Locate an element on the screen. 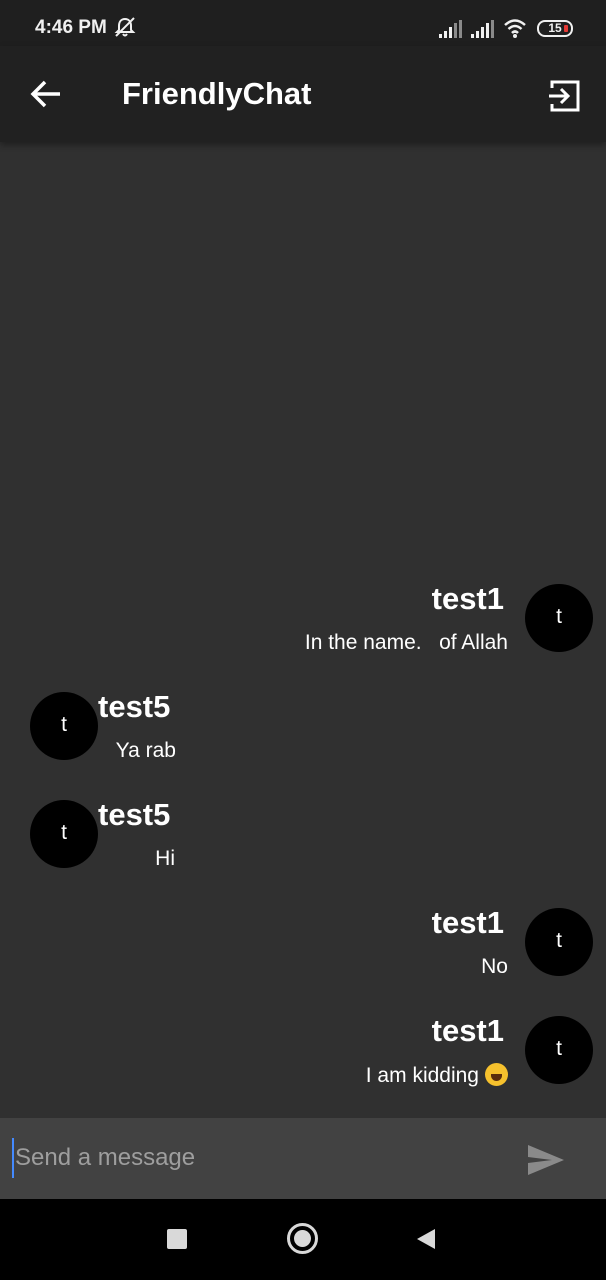  arrow-left-icon is located at coordinates (45, 94).